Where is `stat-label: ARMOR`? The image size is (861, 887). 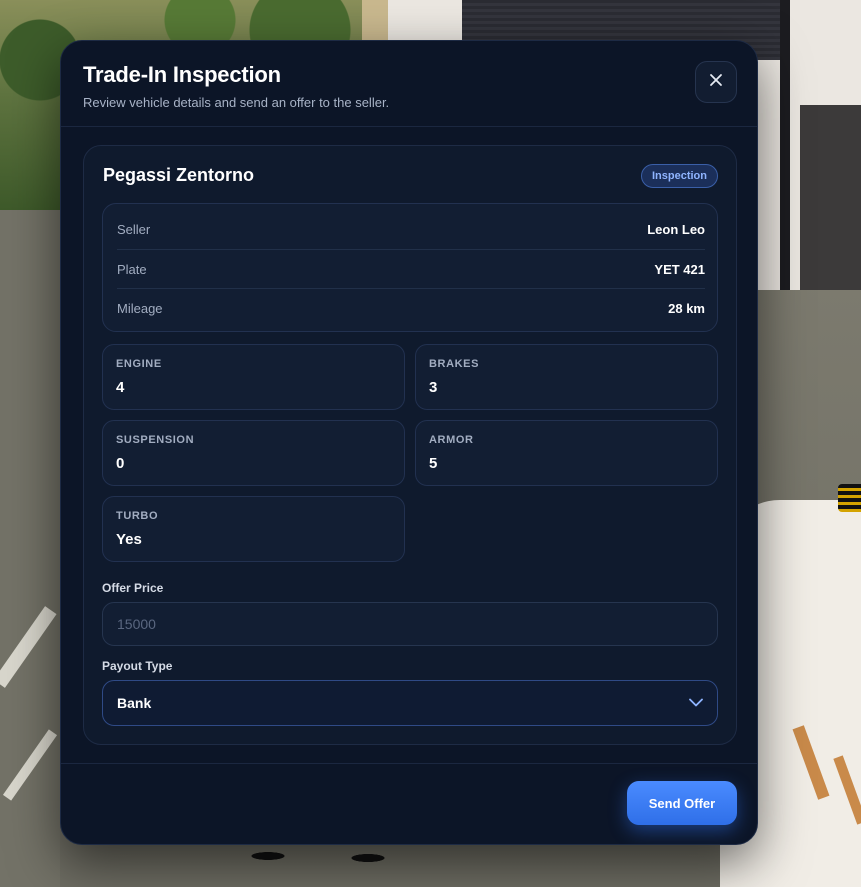 stat-label: ARMOR is located at coordinates (451, 440).